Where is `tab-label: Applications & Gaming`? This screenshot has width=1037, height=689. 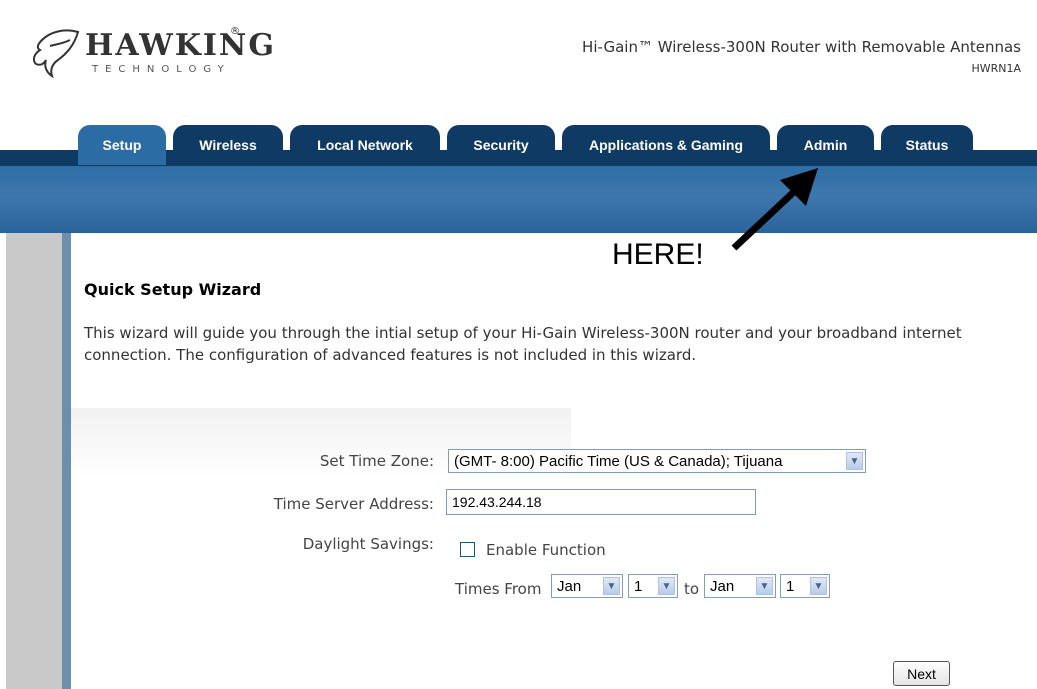
tab-label: Applications & Gaming is located at coordinates (665, 145).